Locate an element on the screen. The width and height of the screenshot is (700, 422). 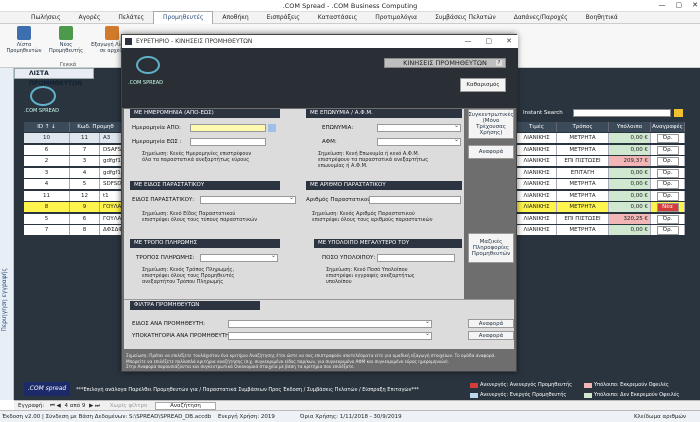
record-position: 4 από 9 is located at coordinates (75, 406).